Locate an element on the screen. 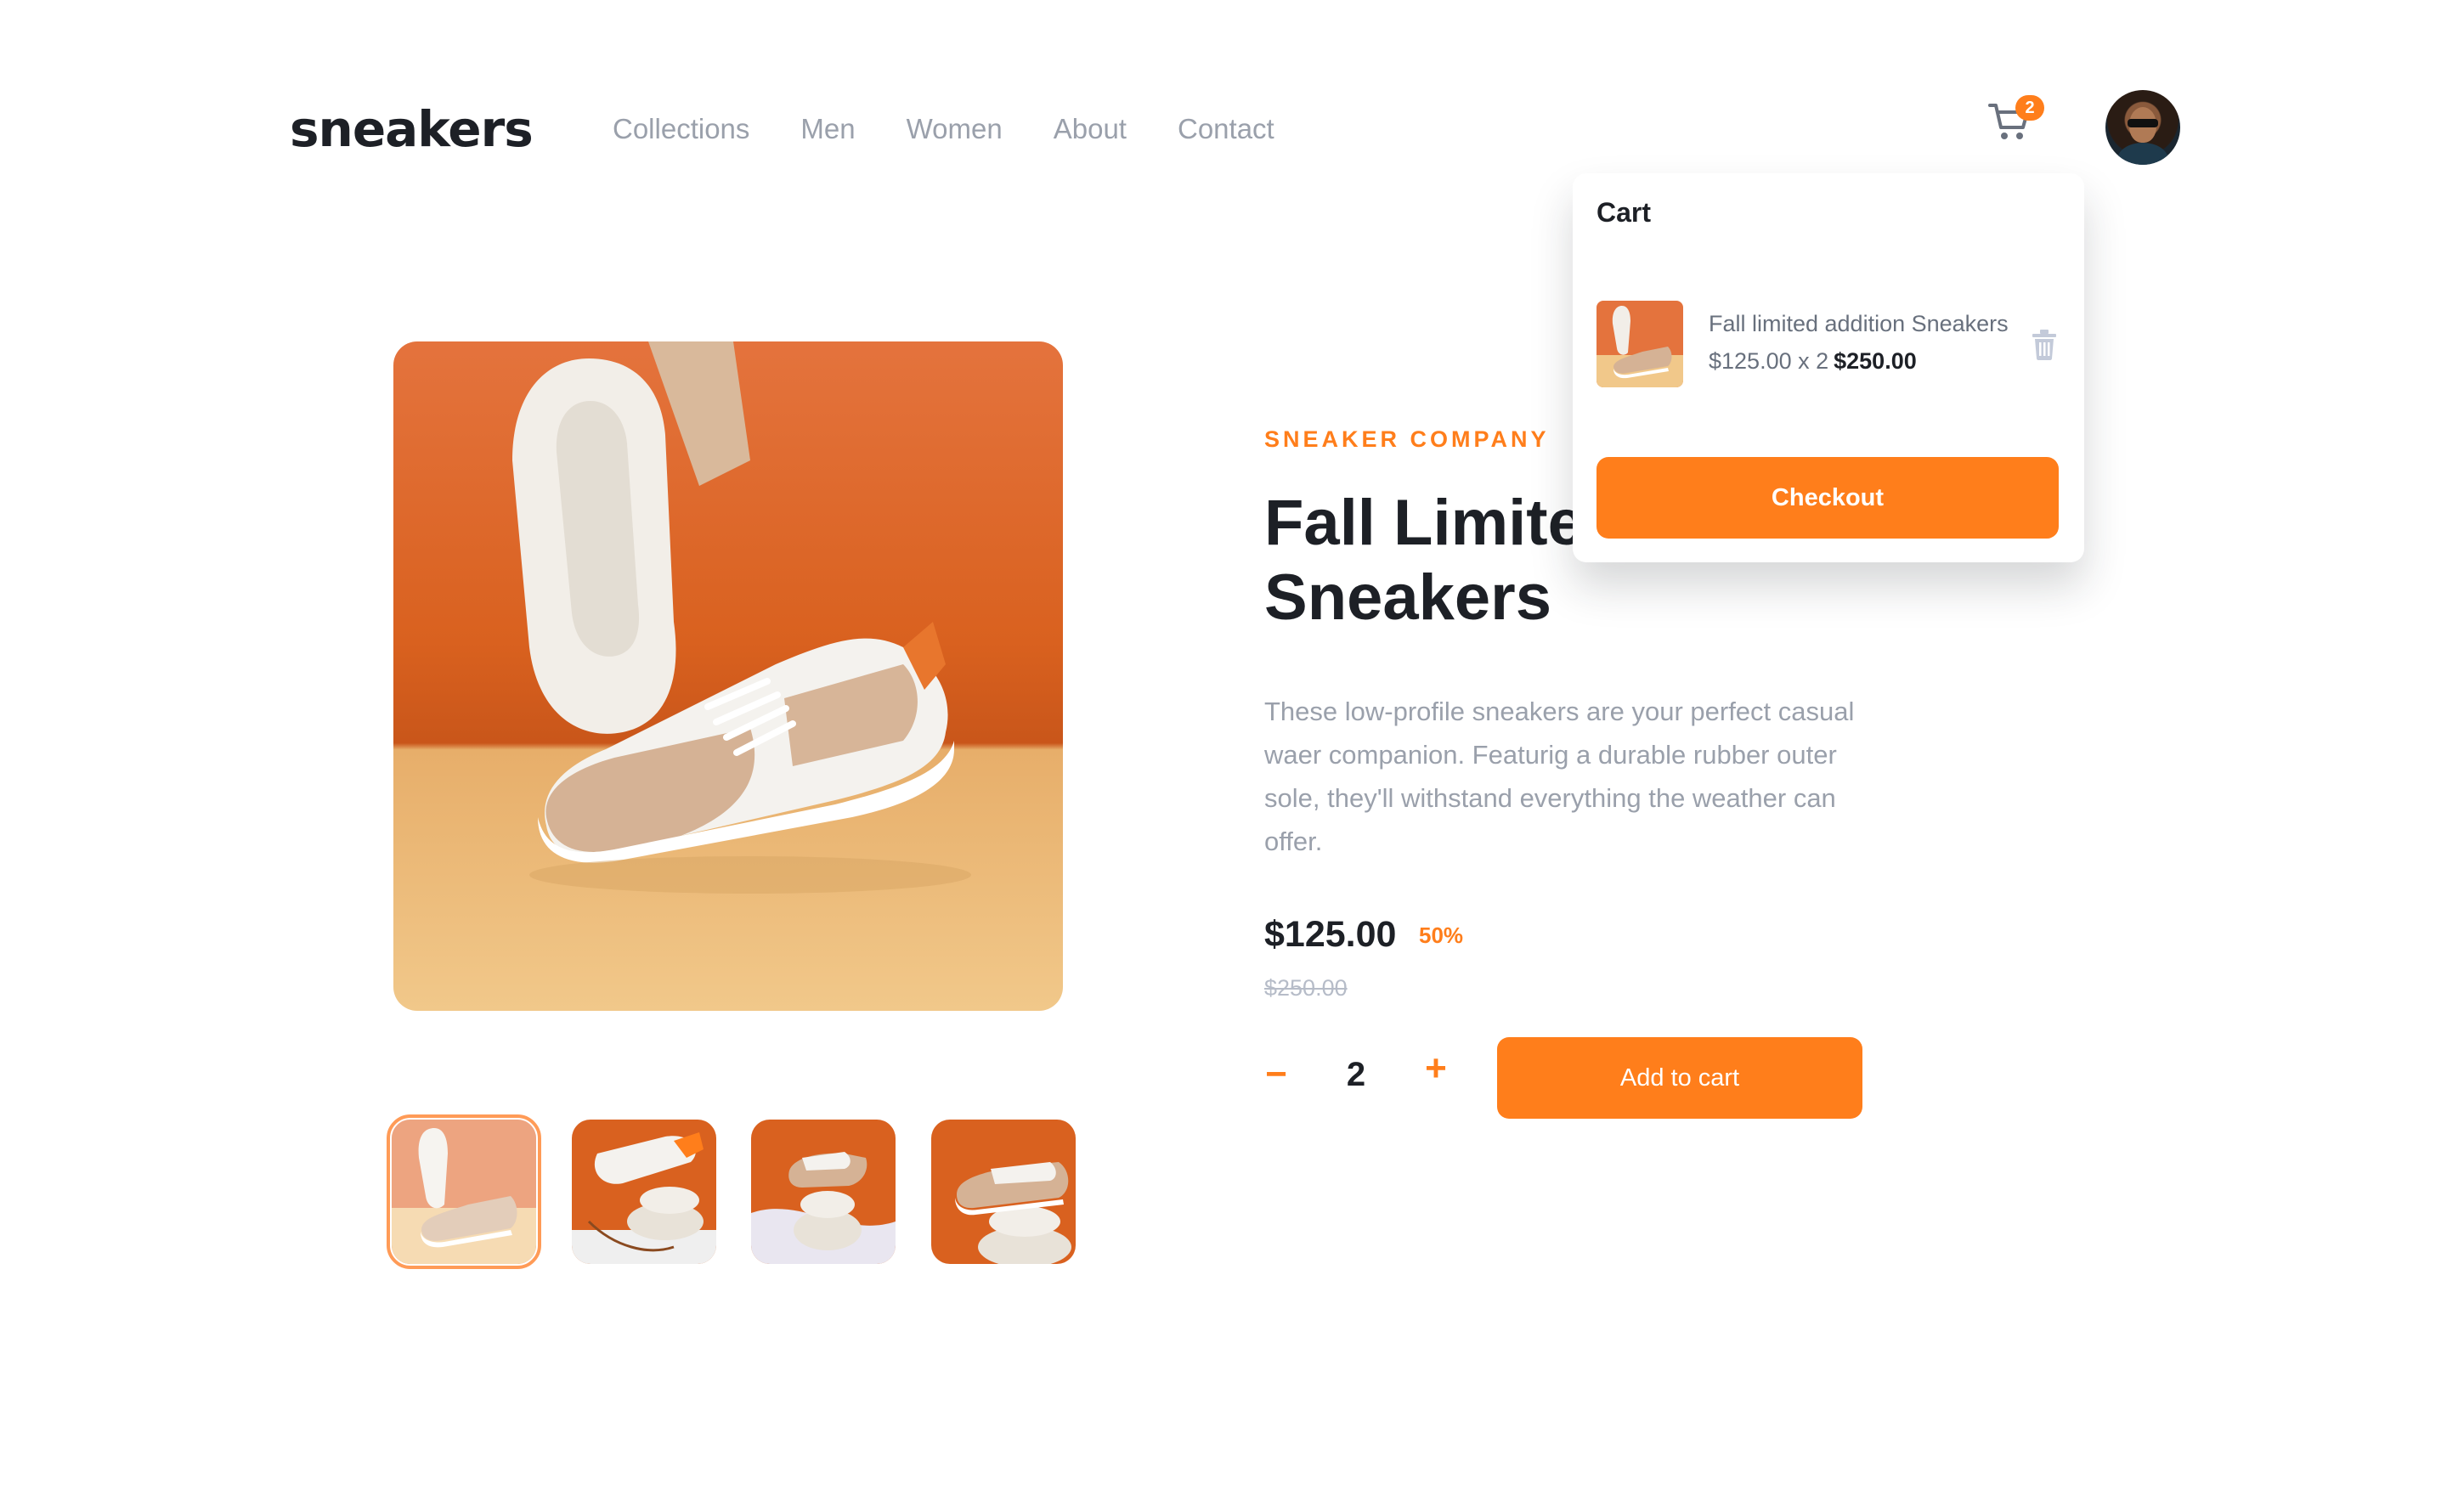 The width and height of the screenshot is (2447, 1512). current-price: $125.00 is located at coordinates (1330, 934).